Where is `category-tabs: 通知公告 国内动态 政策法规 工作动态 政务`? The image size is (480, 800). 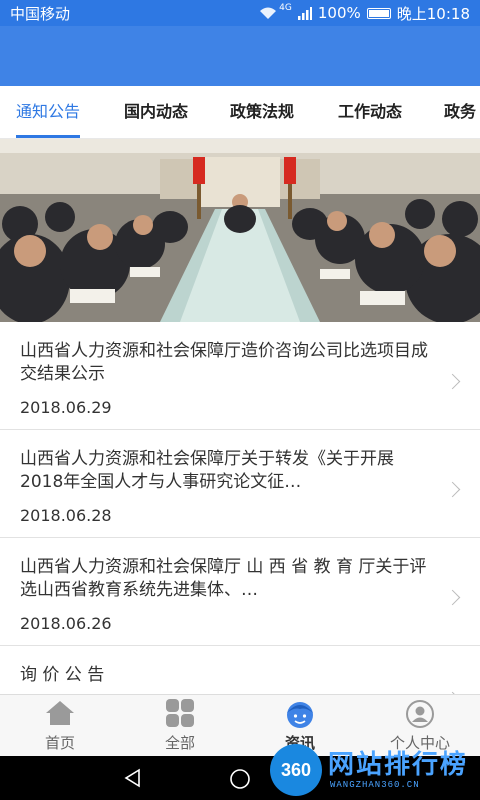
category-tabs: 通知公告 国内动态 政策法规 工作动态 政务 is located at coordinates (240, 112).